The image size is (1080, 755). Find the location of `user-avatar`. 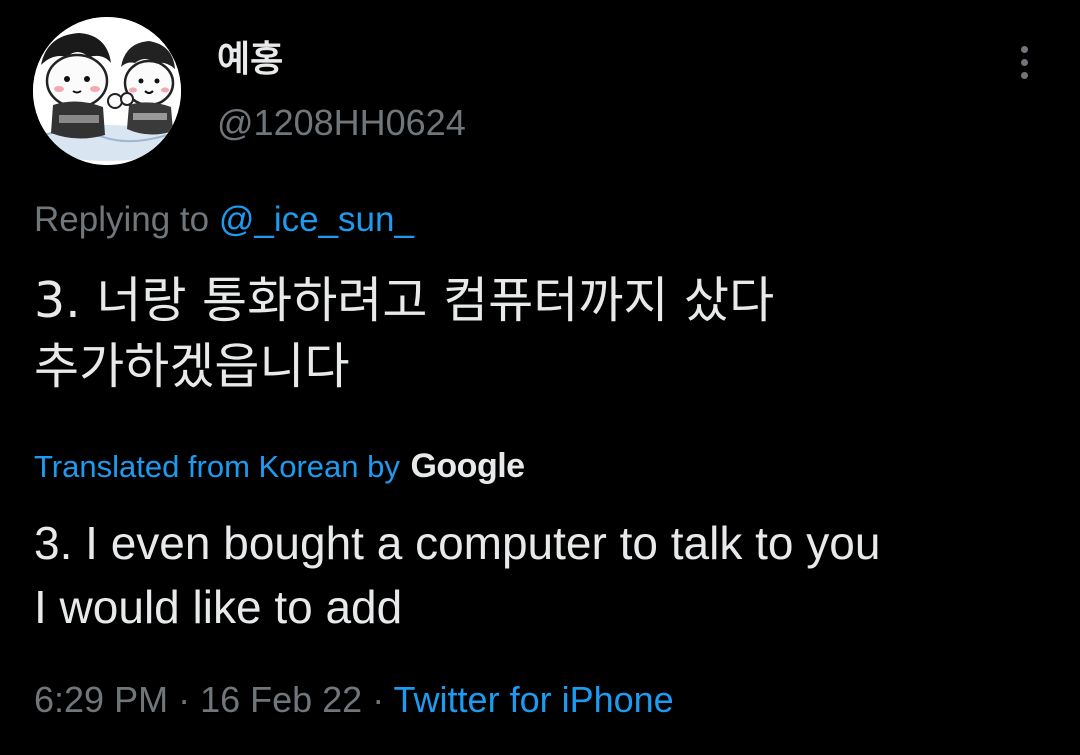

user-avatar is located at coordinates (107, 91).